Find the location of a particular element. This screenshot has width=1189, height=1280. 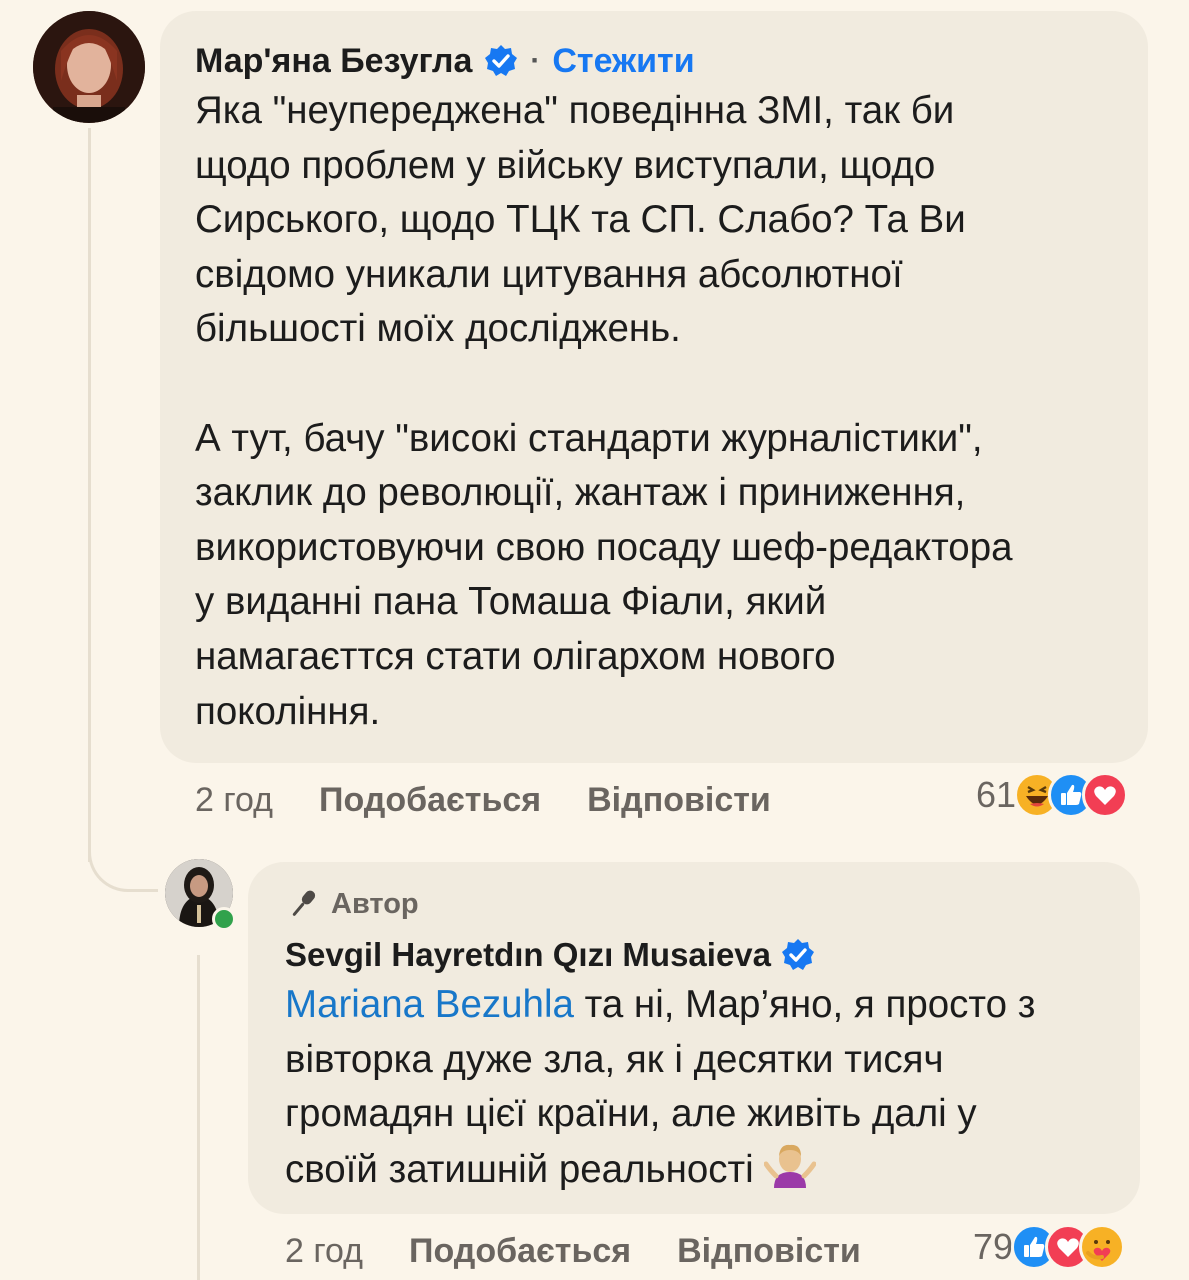

thread-connector-curve is located at coordinates (123, 856).